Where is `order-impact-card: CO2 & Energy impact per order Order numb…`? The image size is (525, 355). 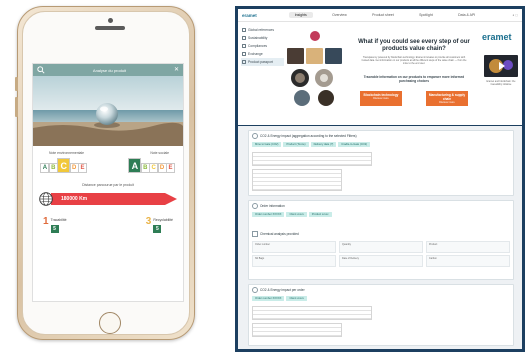
order-impact-card: CO2 & Energy impact per order Order numb… is located at coordinates (381, 315).